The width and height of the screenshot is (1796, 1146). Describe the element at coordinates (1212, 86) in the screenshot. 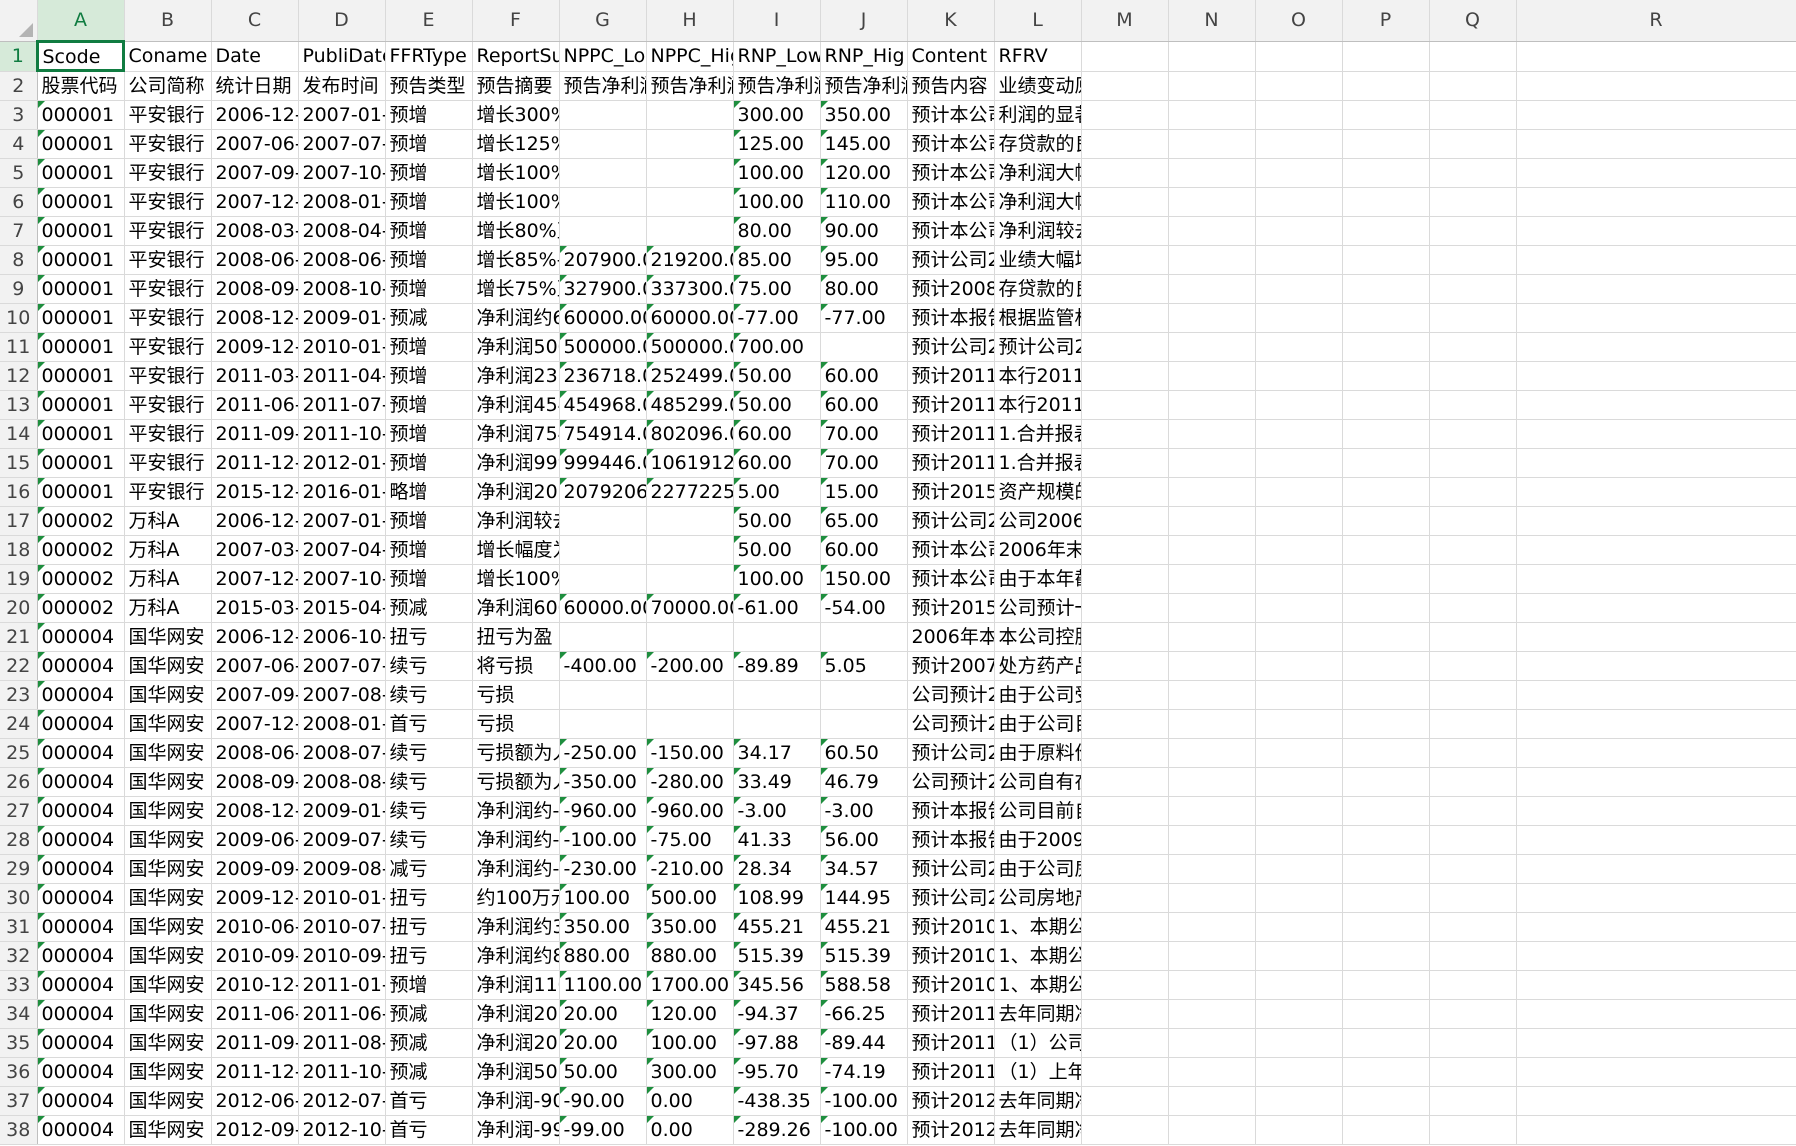

I see `cell-n2` at that location.